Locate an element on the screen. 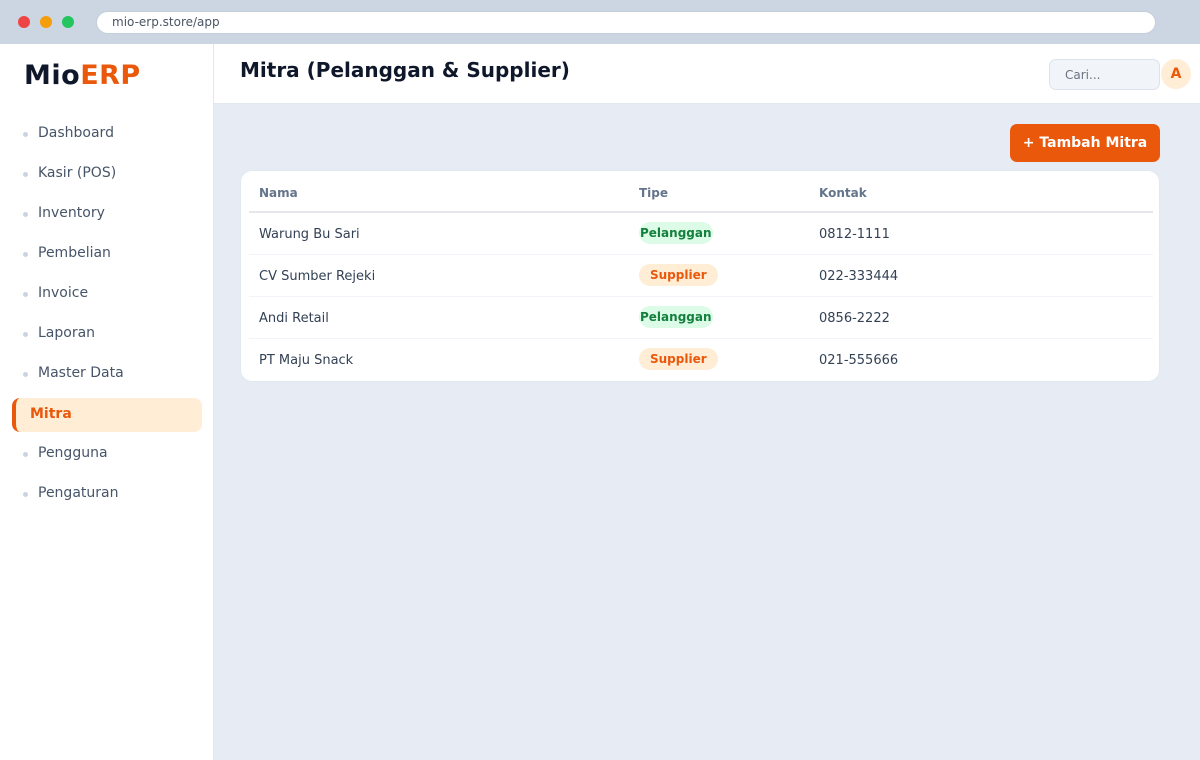 The image size is (1200, 760). sidebar-item-inventory: Inventory is located at coordinates (107, 214).